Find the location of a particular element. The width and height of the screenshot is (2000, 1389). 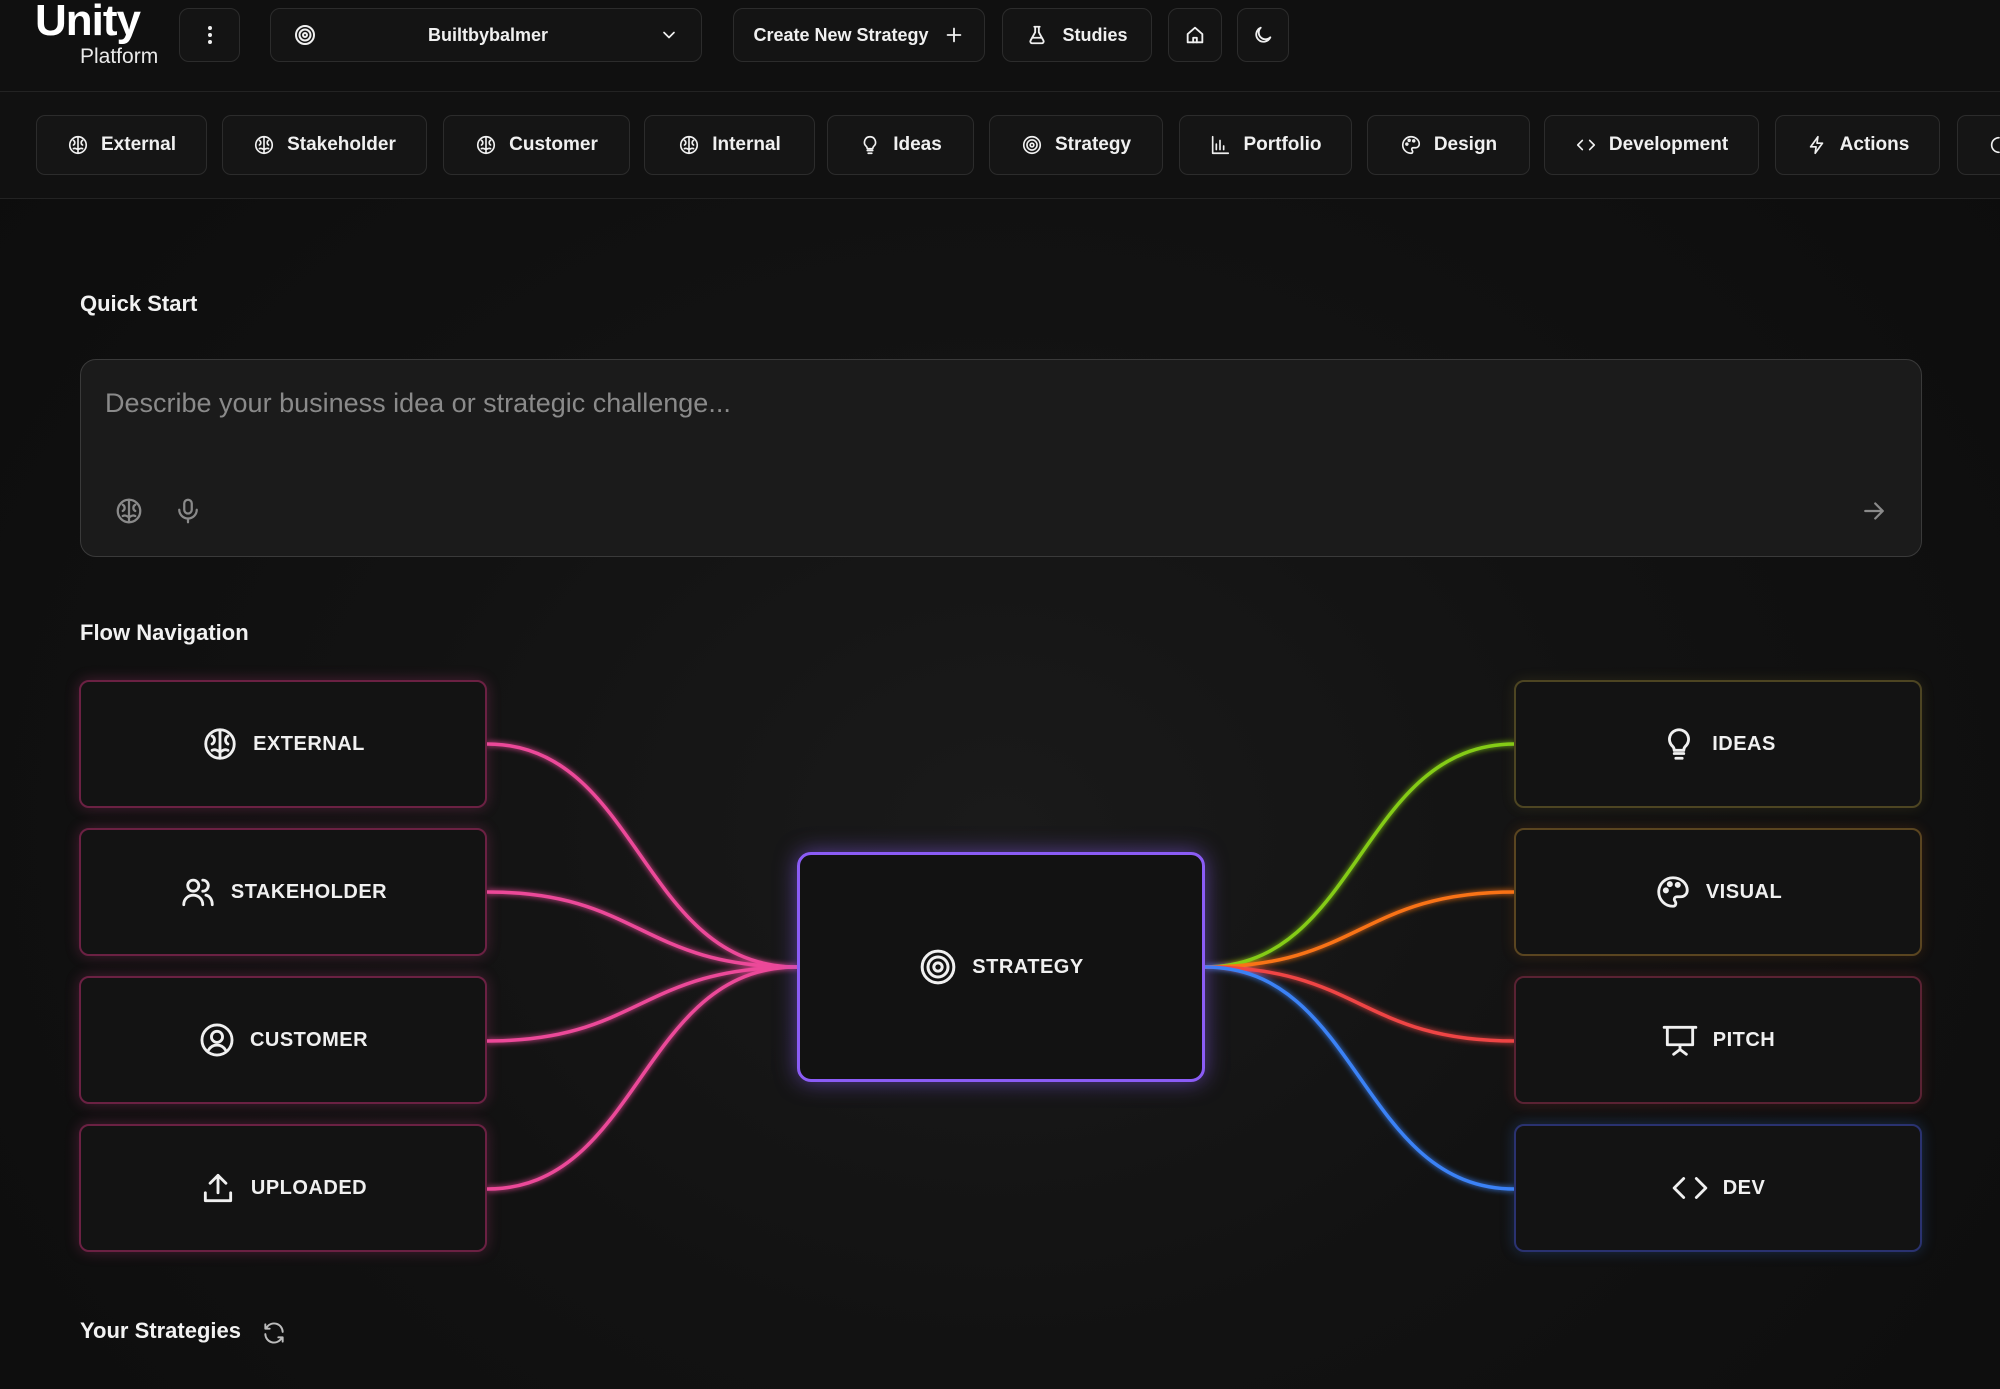

users-icon is located at coordinates (198, 892).